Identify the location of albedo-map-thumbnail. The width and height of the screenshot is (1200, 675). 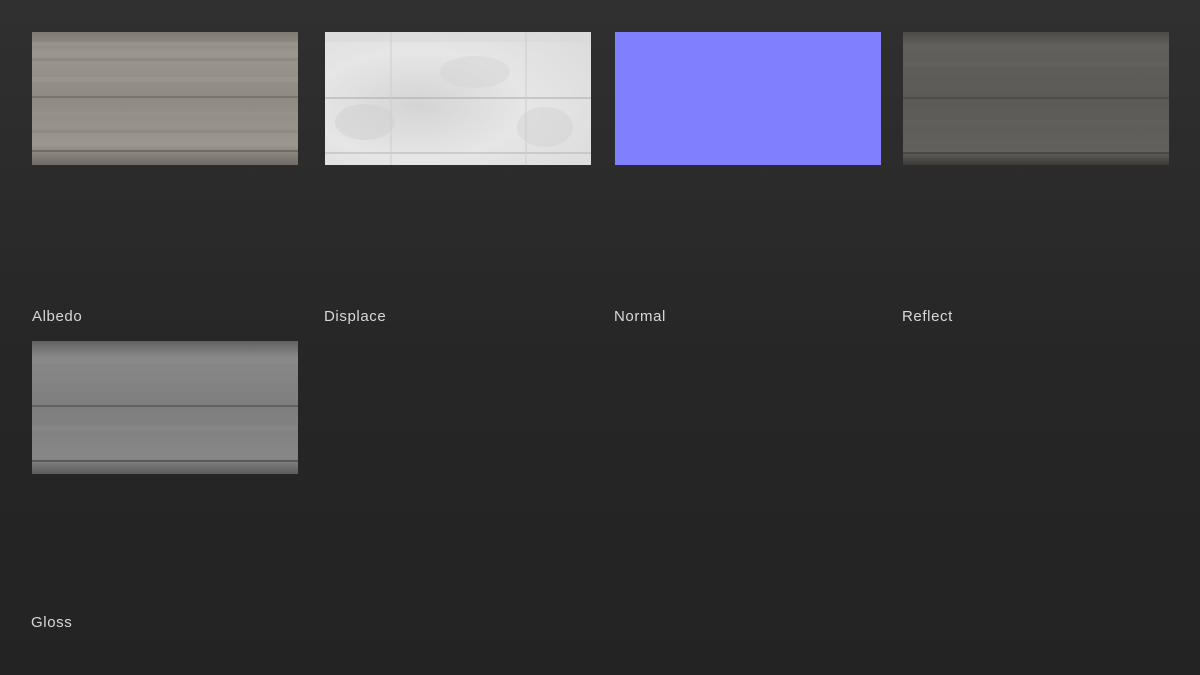
(165, 98).